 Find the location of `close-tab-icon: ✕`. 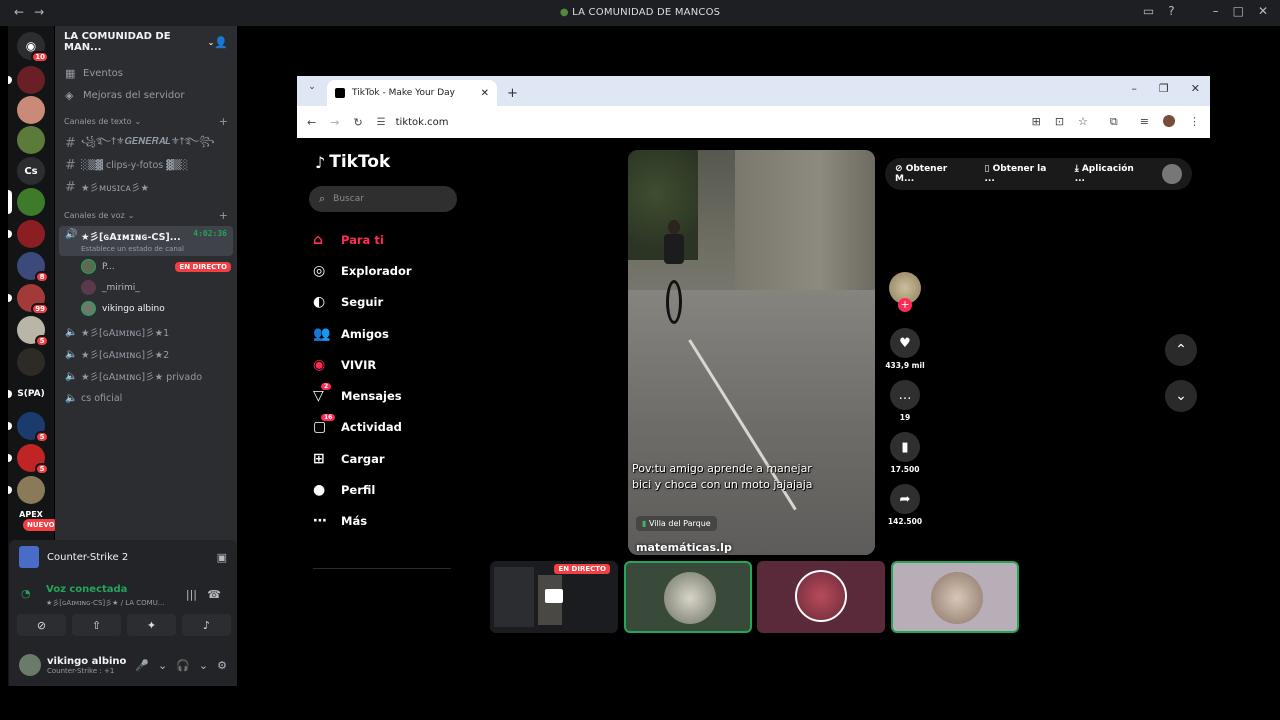

close-tab-icon: ✕ is located at coordinates (485, 93).